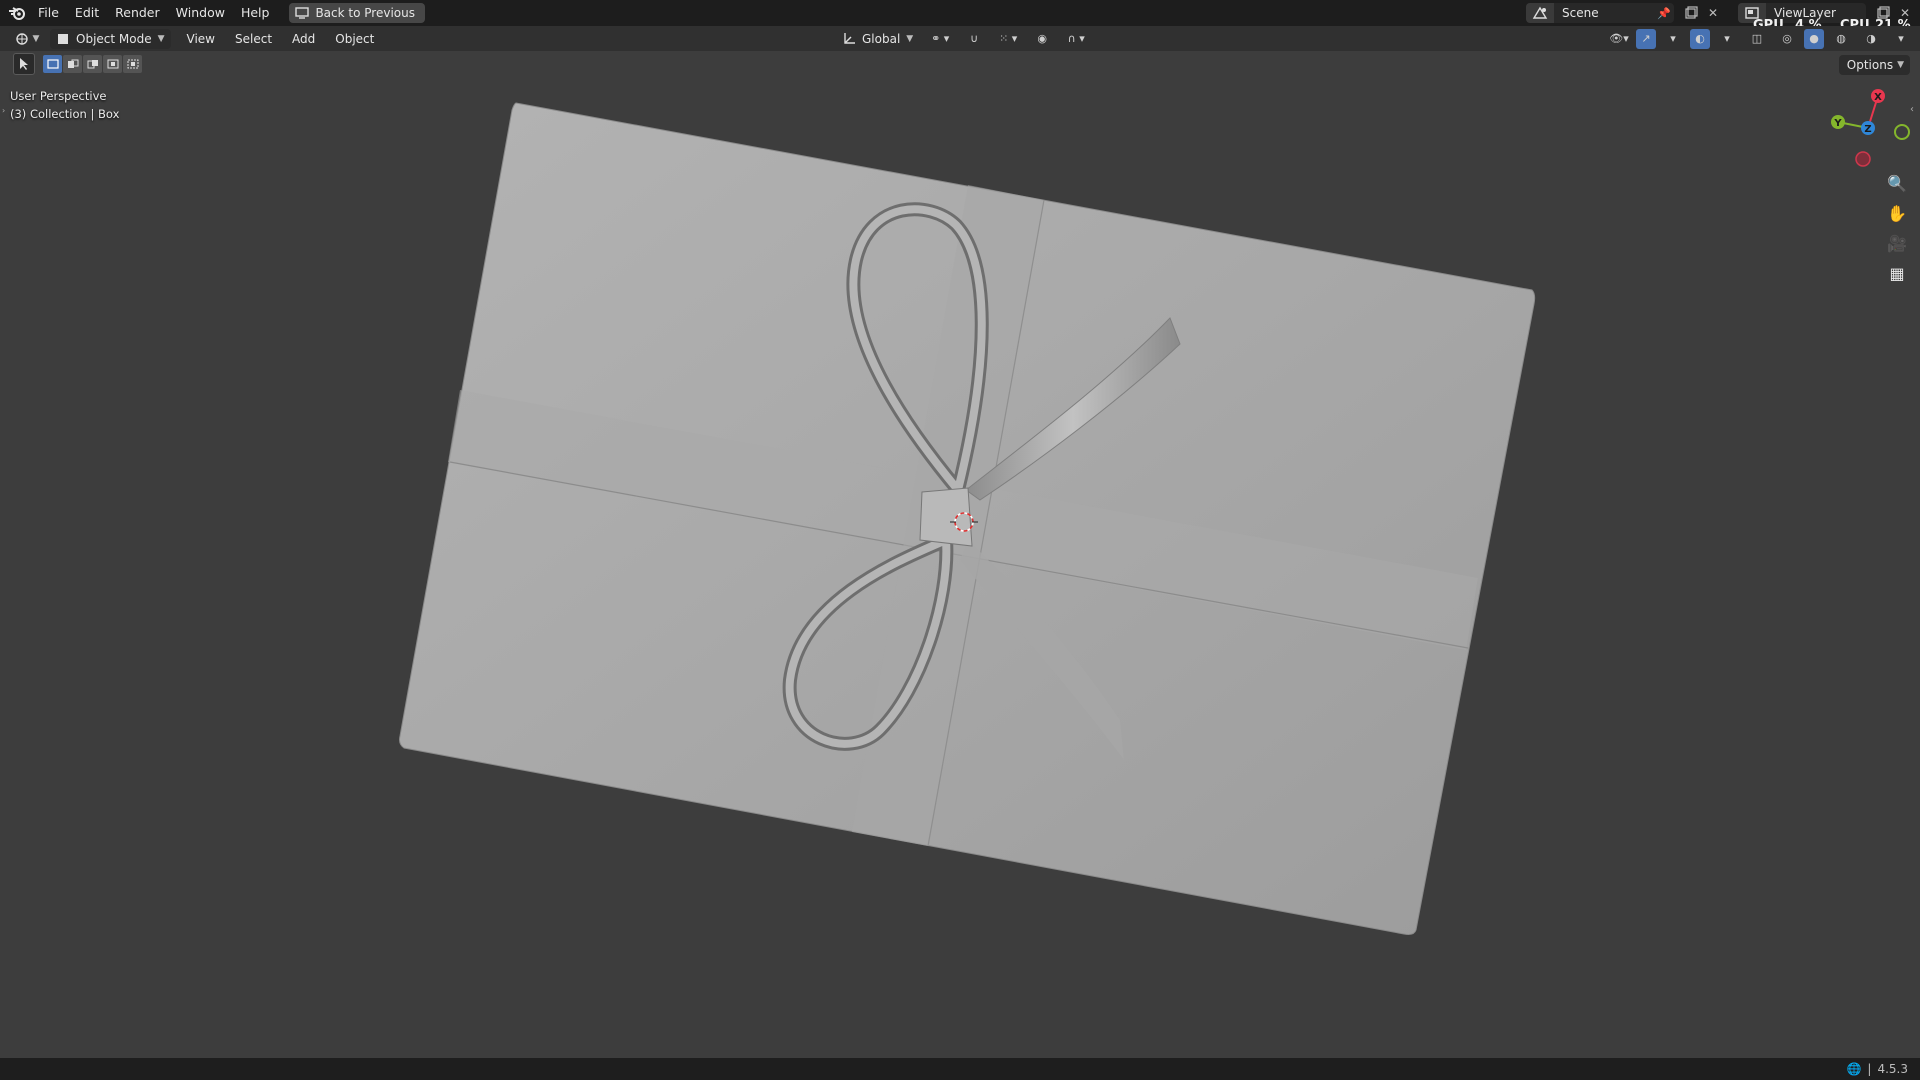 This screenshot has width=1920, height=1080. Describe the element at coordinates (1042, 39) in the screenshot. I see `proportional-editing-icon: ◉` at that location.